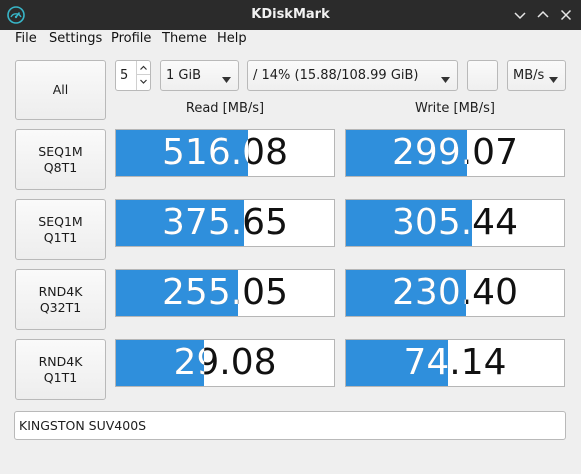  Describe the element at coordinates (566, 15) in the screenshot. I see `close-icon` at that location.